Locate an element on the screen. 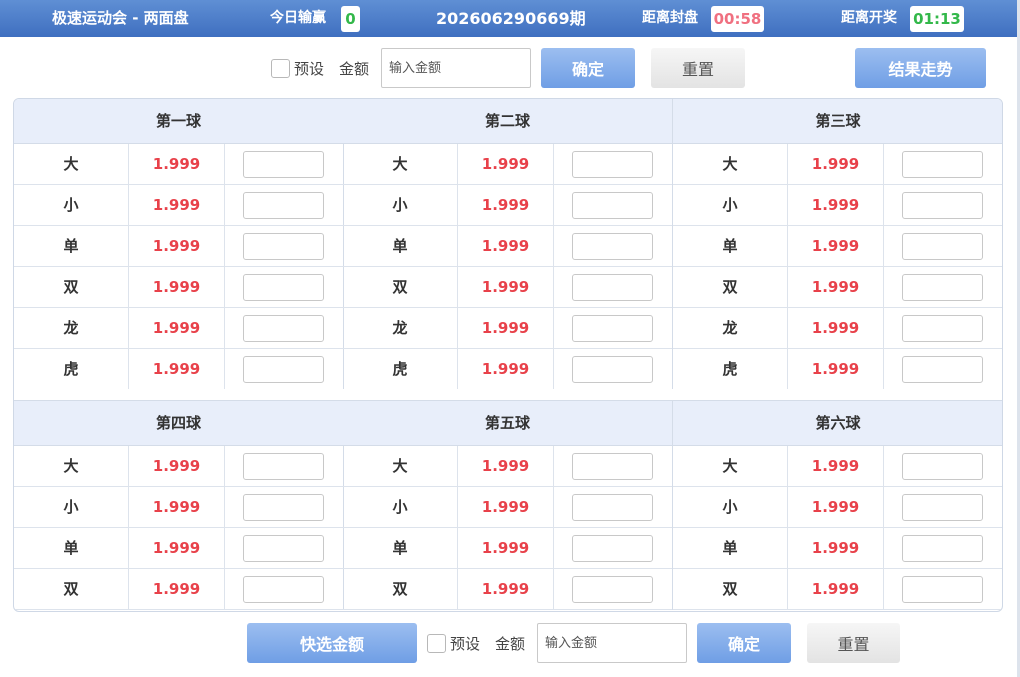  today-winloss-label: 今日输赢 is located at coordinates (298, 18).